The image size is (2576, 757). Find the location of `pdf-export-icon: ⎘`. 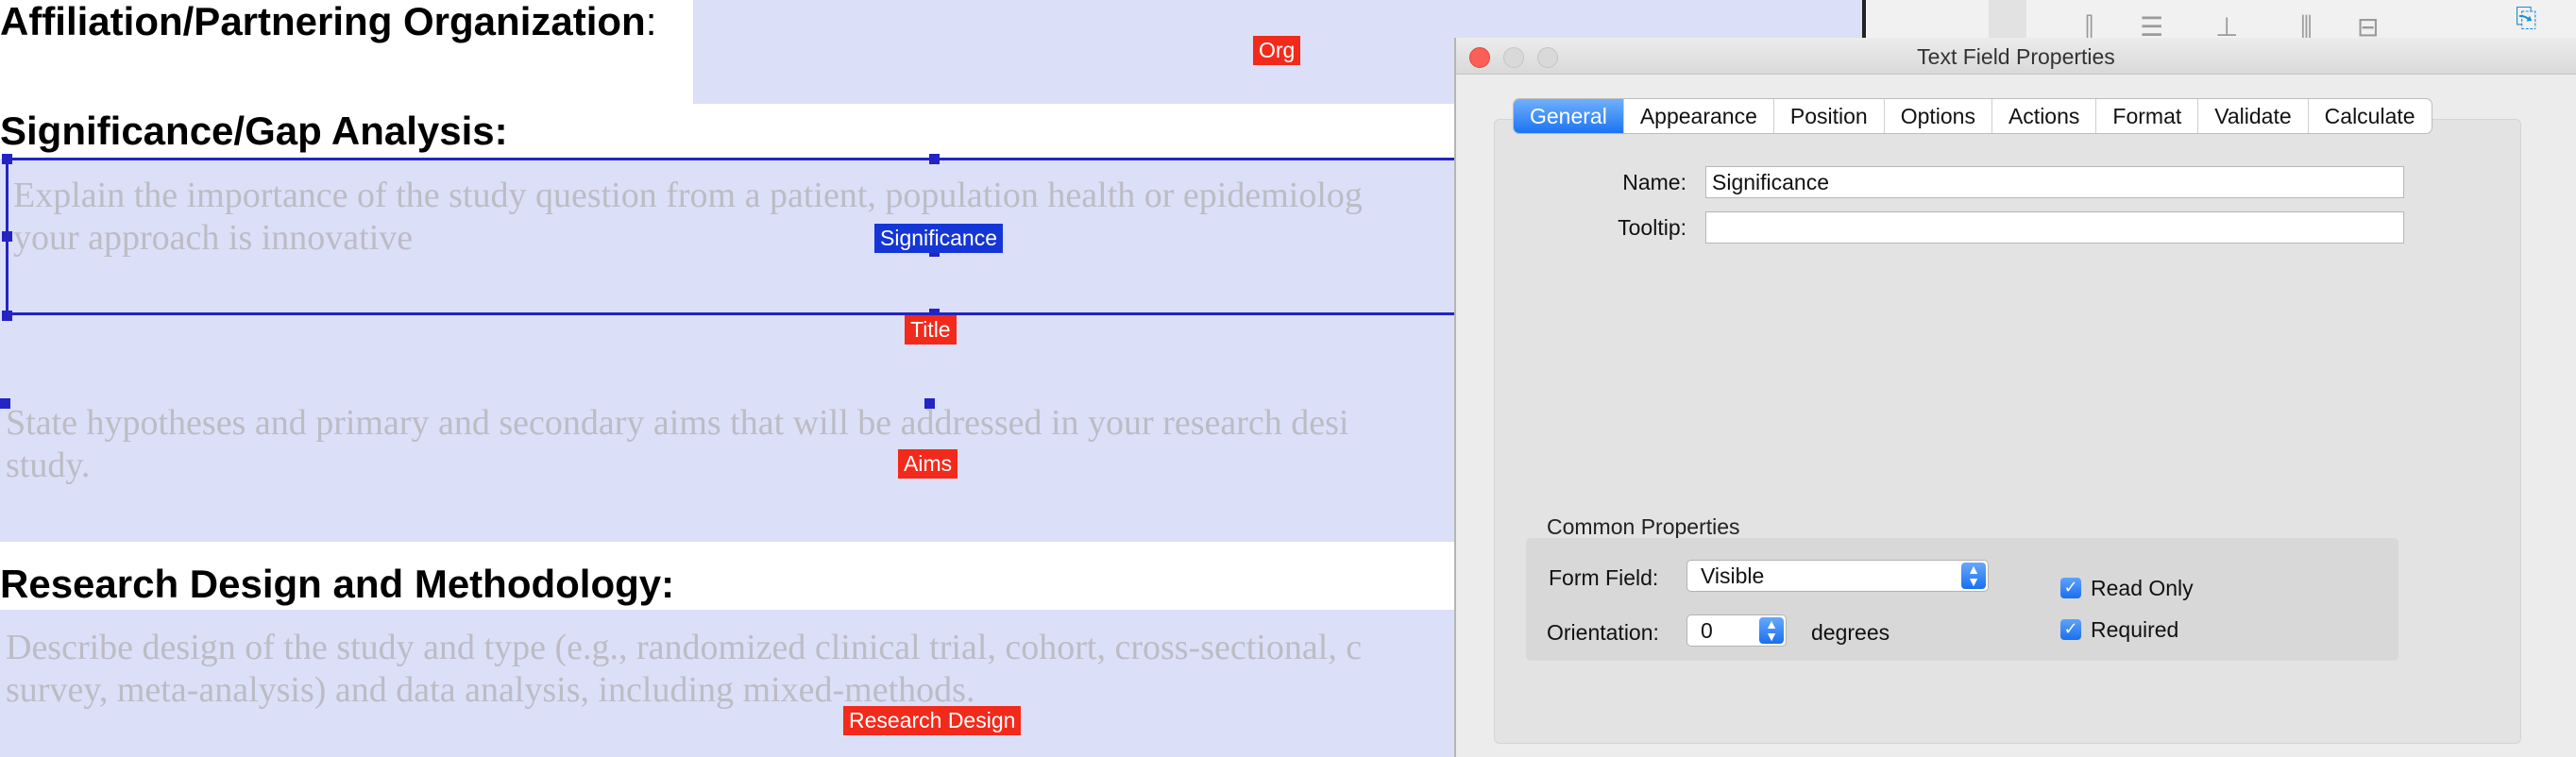

pdf-export-icon: ⎘ is located at coordinates (2526, 18).